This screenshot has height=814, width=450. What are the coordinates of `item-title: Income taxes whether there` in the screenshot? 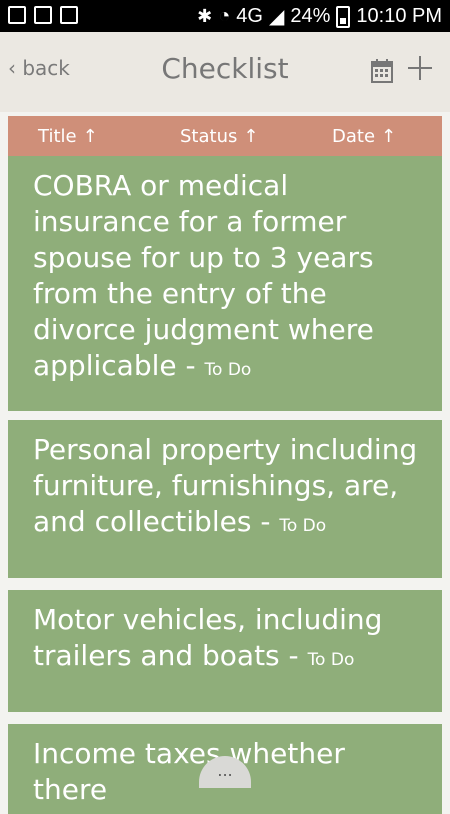 It's located at (189, 771).